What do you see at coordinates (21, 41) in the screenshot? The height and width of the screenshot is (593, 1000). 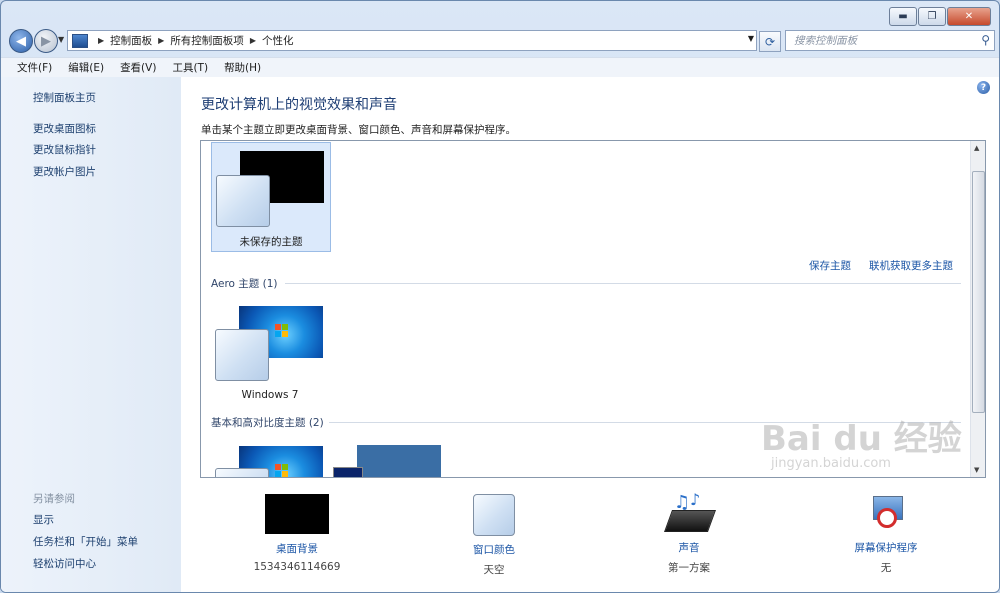 I see `back-button: ◀` at bounding box center [21, 41].